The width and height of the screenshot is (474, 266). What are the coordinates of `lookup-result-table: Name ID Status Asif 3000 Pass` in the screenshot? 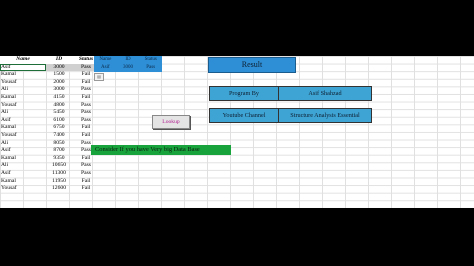 It's located at (128, 64).